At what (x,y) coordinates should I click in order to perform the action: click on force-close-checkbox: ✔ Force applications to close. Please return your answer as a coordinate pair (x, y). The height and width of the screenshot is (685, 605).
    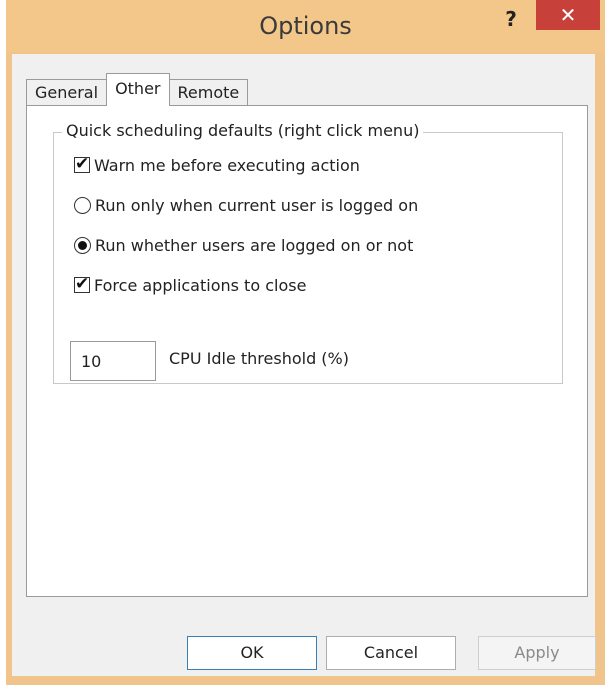
    Looking at the image, I should click on (190, 285).